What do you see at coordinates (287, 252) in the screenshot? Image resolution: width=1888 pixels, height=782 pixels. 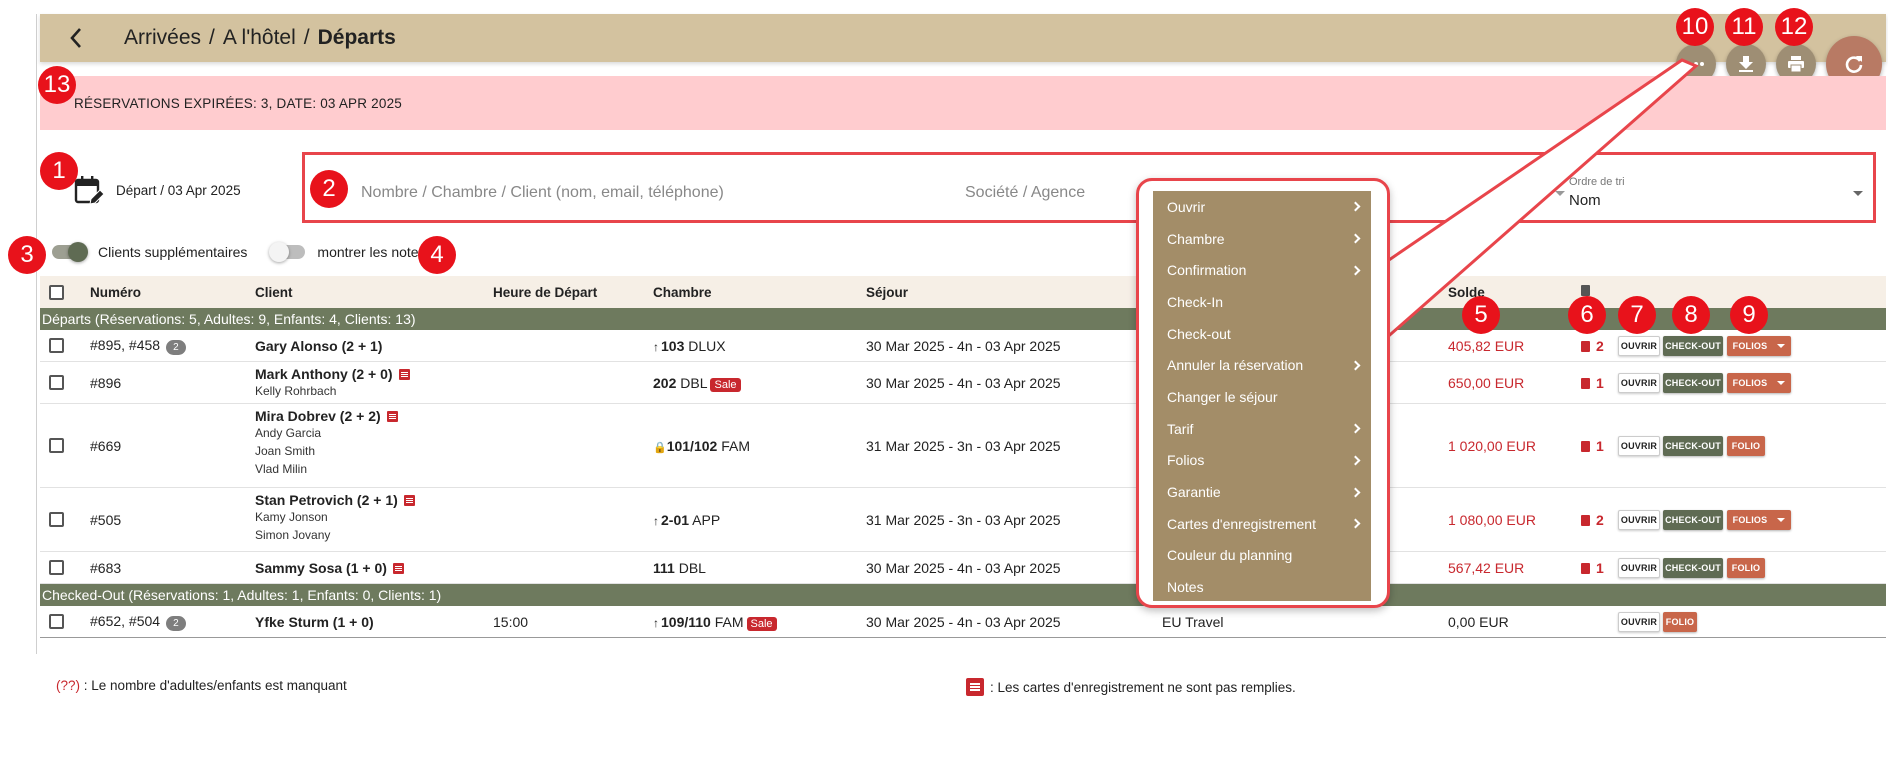 I see `show-notes-toggle` at bounding box center [287, 252].